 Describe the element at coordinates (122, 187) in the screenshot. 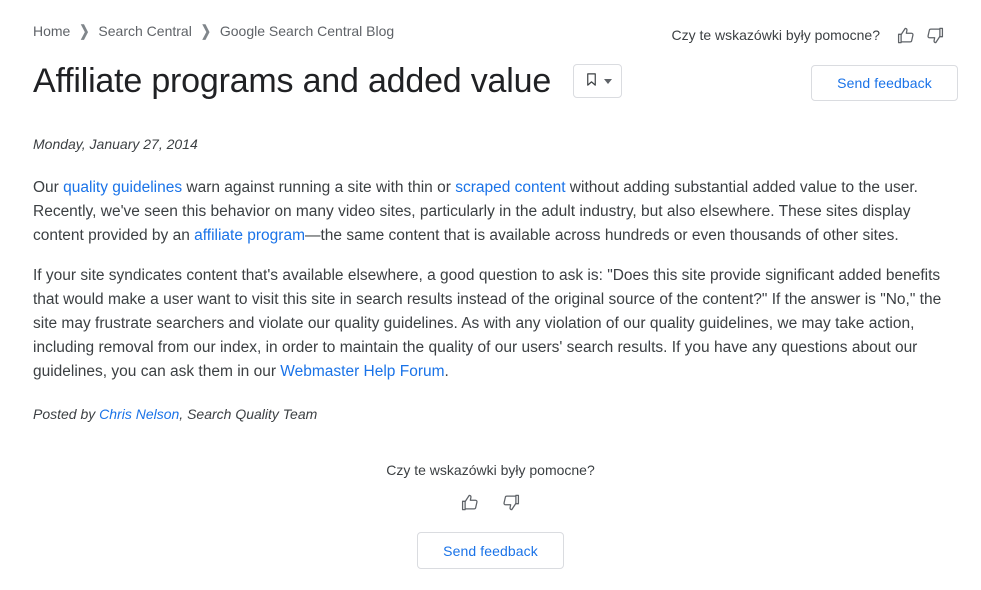

I see `link-quality-guidelines: quality guidelines` at that location.